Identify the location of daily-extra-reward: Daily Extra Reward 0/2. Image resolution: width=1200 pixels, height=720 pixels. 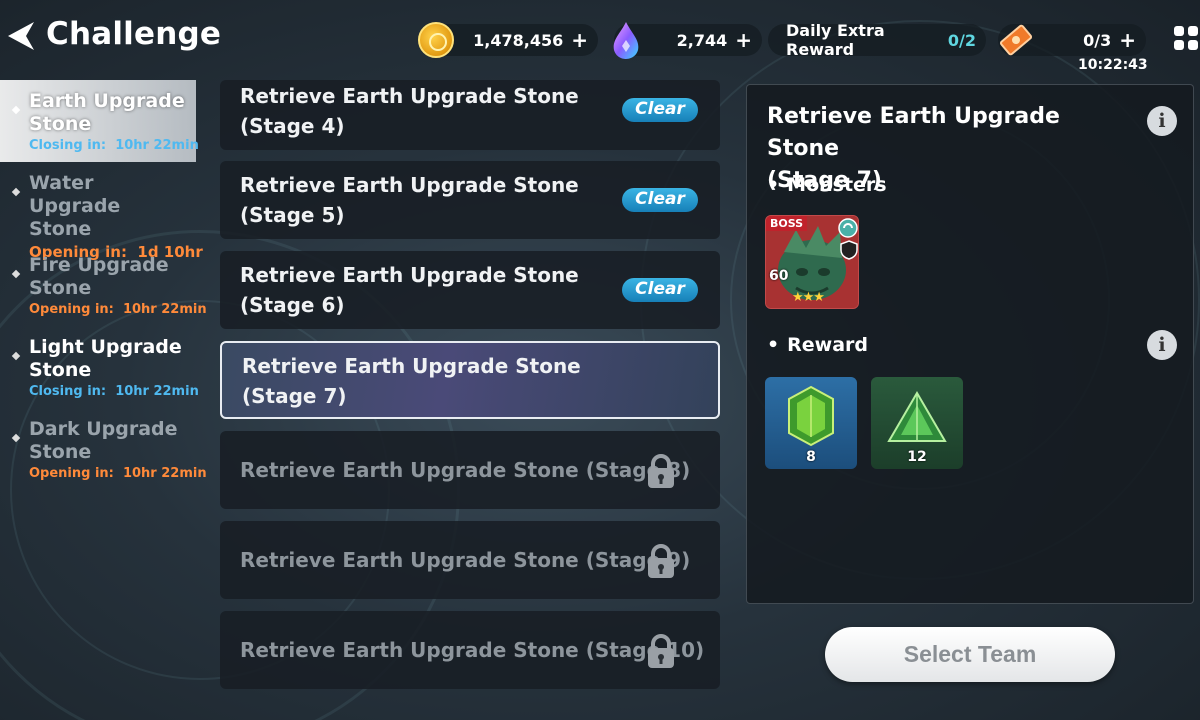
(877, 40).